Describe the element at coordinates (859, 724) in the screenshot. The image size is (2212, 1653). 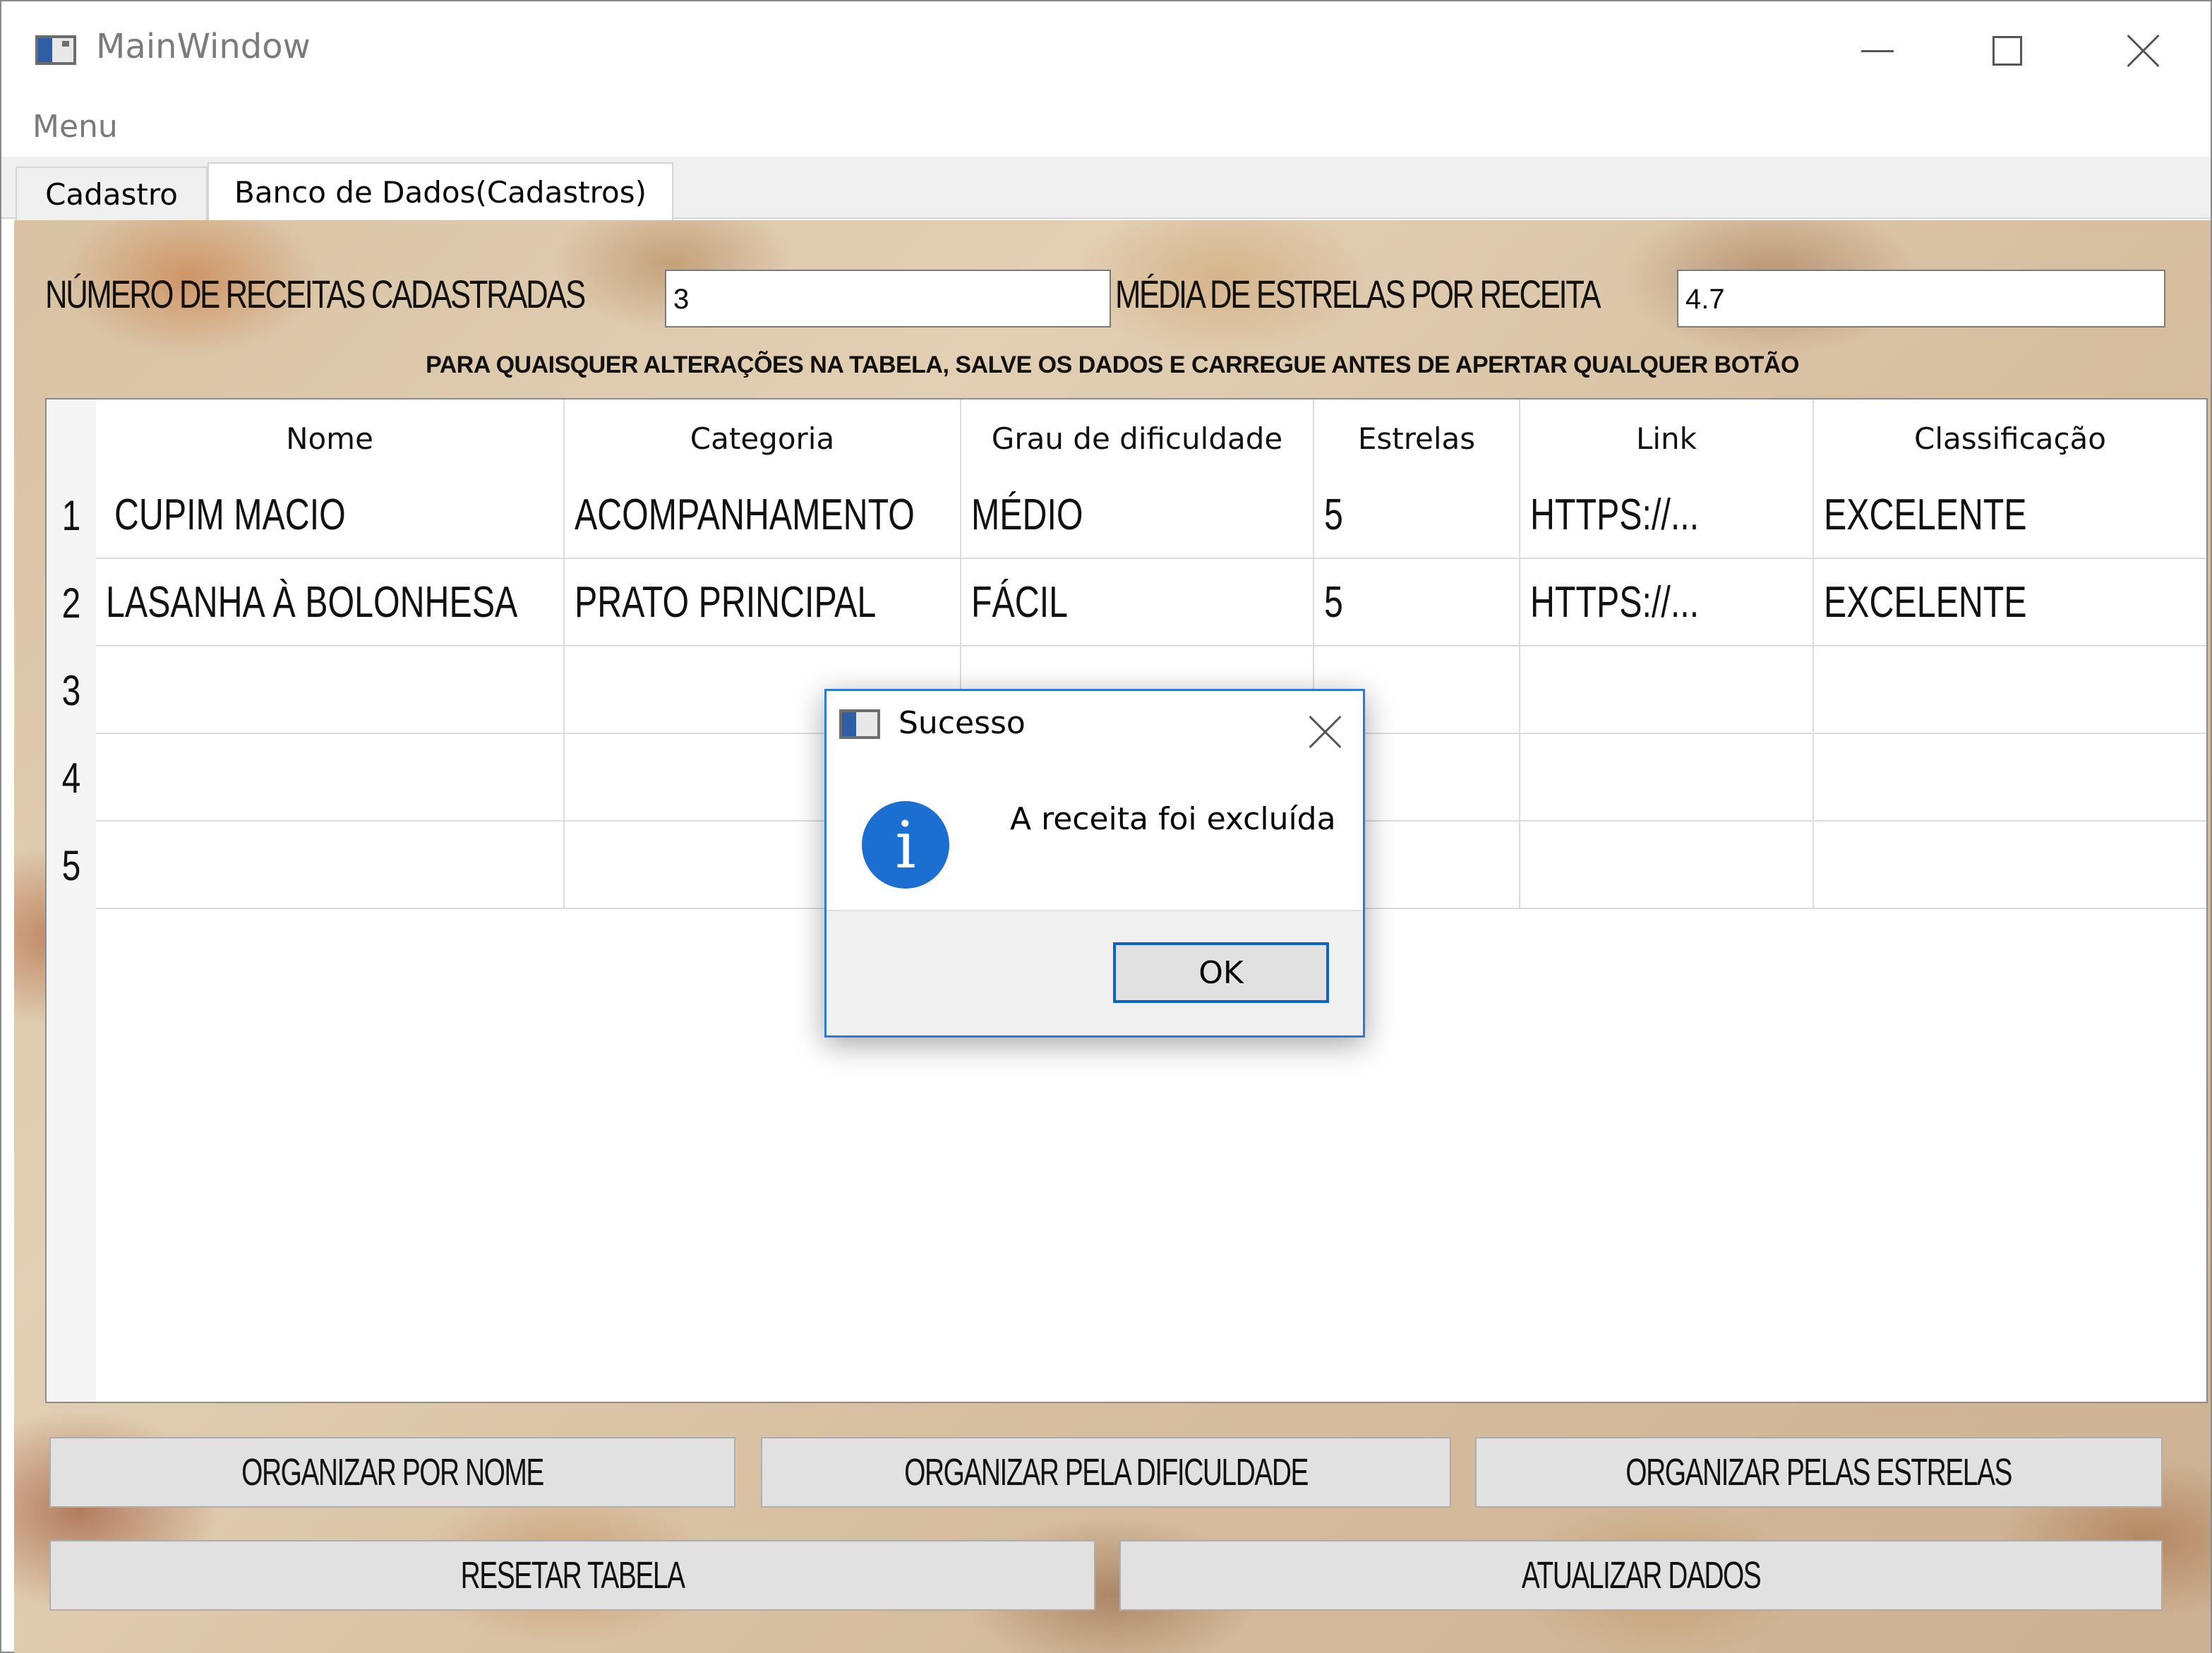
I see `dialog-window-icon` at that location.